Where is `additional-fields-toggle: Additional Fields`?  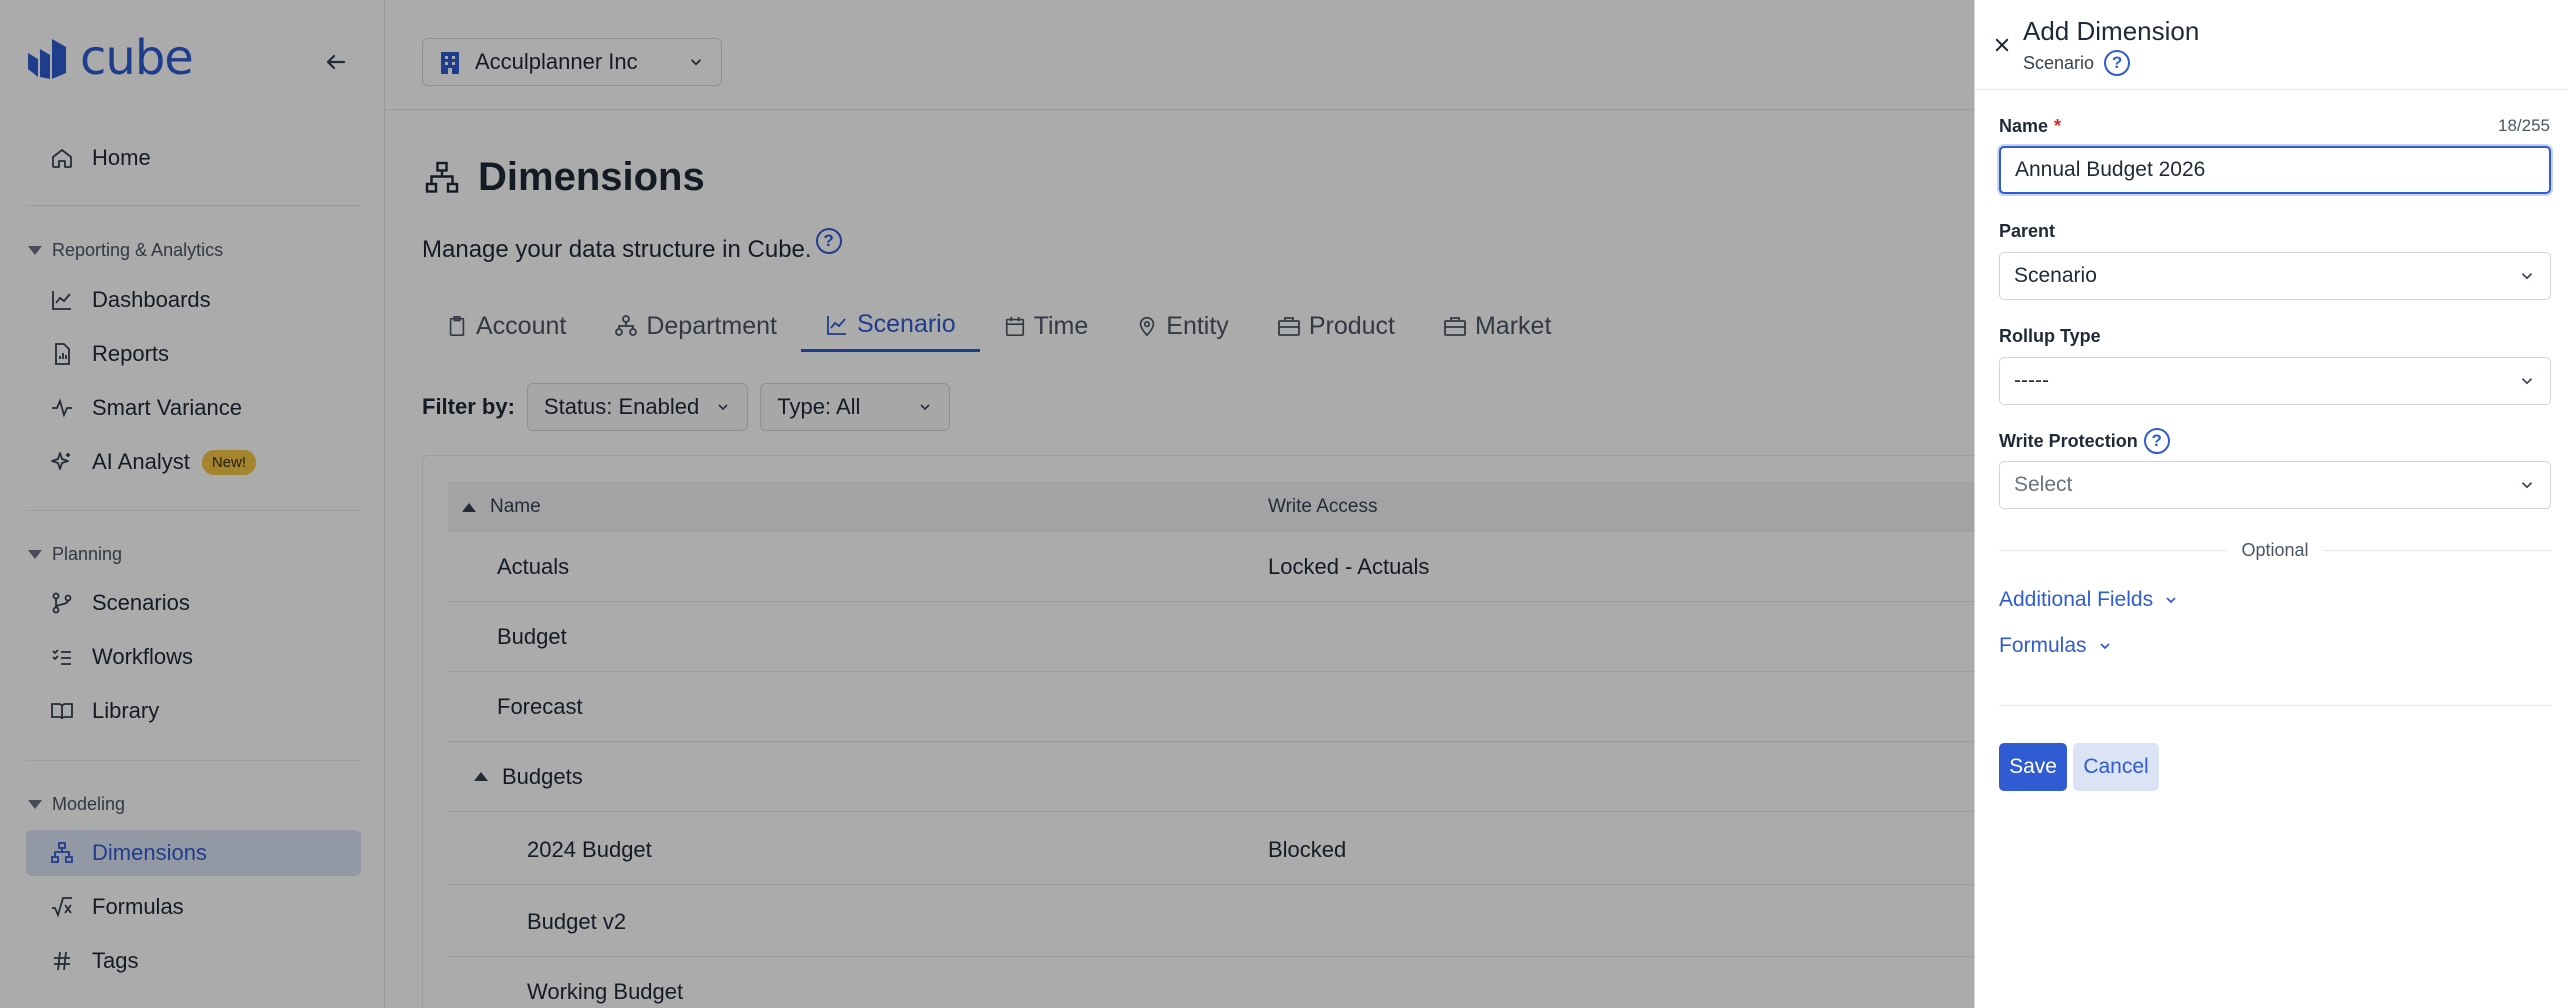
additional-fields-toggle: Additional Fields is located at coordinates (2089, 600).